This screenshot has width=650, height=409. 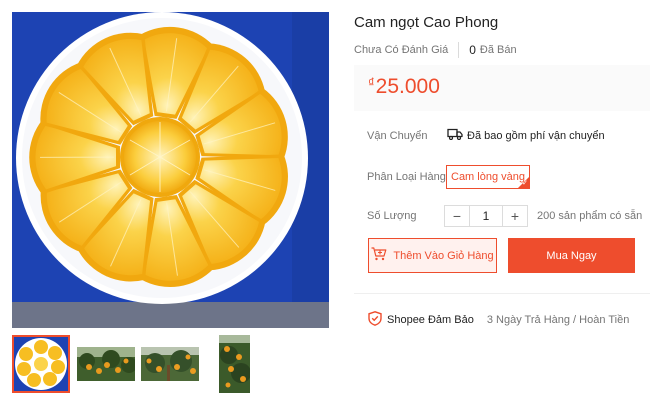 I want to click on quantity-stepper: − 1 +, so click(x=486, y=216).